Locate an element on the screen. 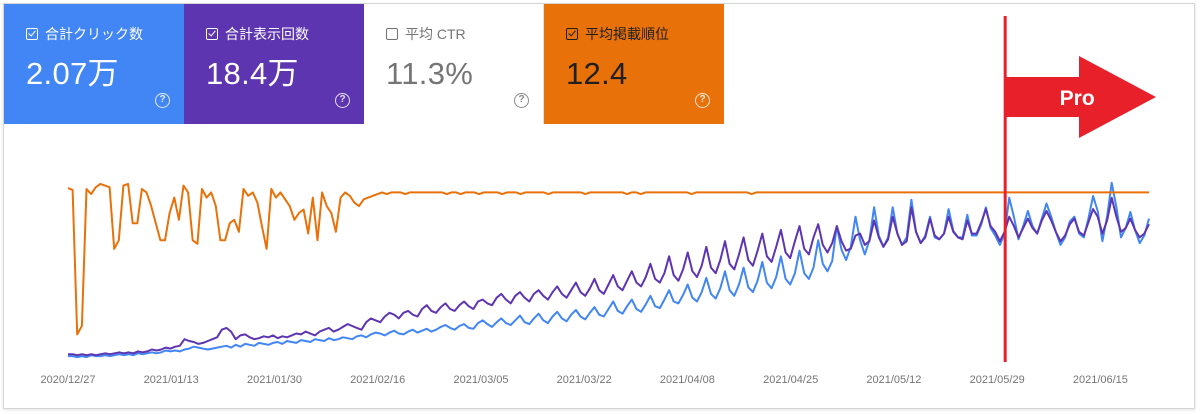 This screenshot has width=1200, height=414. x-tick-label: 2021/03/05 is located at coordinates (480, 380).